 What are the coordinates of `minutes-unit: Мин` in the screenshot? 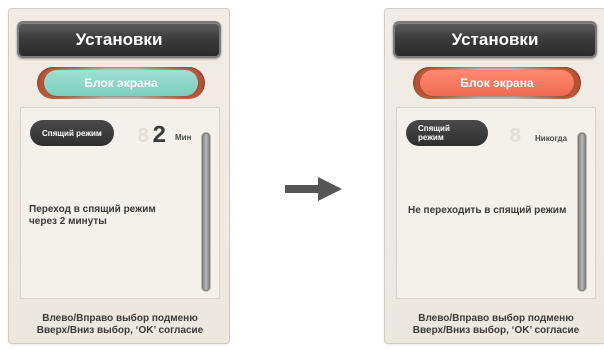 It's located at (183, 137).